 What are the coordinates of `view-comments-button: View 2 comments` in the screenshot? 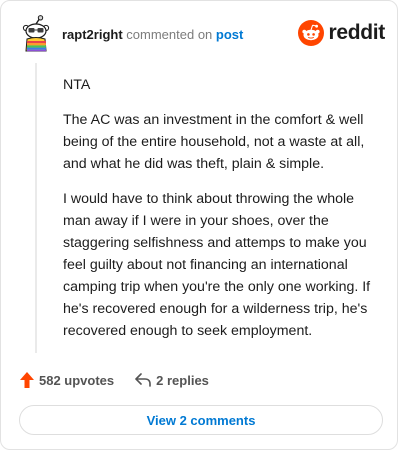 It's located at (201, 420).